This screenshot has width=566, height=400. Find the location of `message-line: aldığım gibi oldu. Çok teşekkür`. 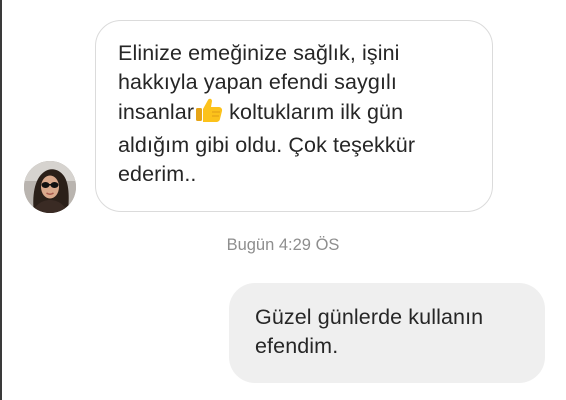

message-line: aldığım gibi oldu. Çok teşekkür is located at coordinates (267, 145).